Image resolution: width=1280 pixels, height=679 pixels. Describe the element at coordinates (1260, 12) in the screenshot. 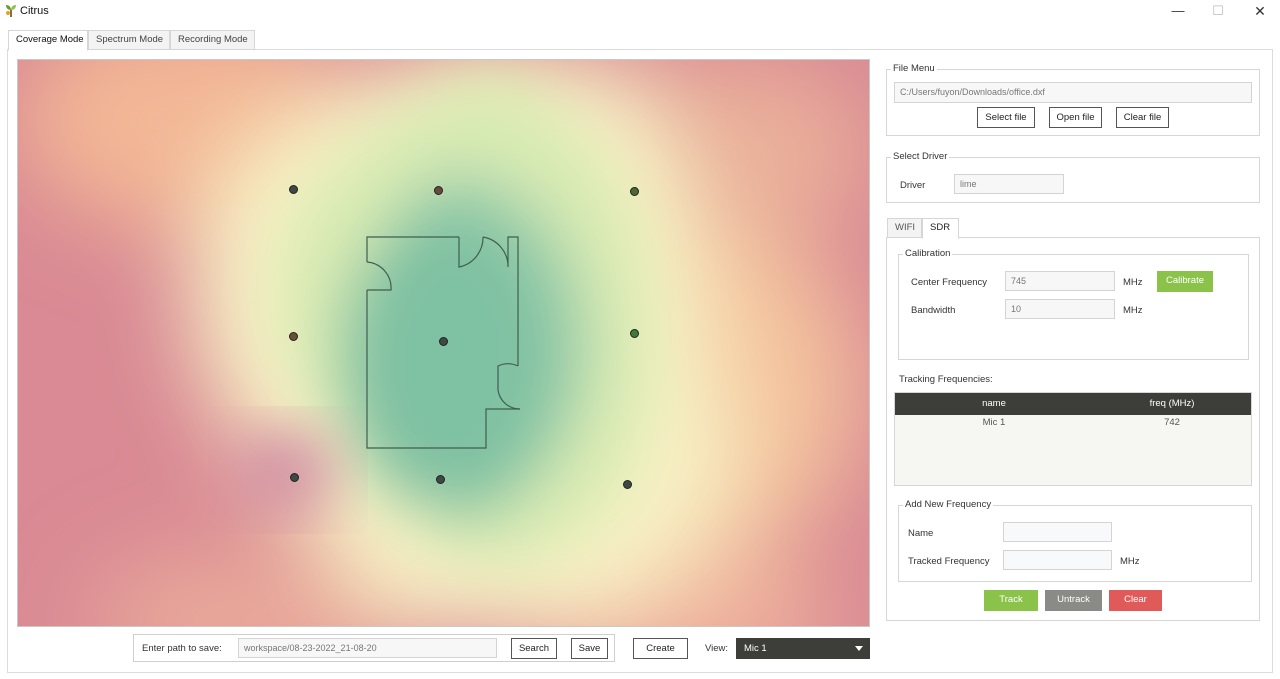

I see `close-button: ✕` at that location.